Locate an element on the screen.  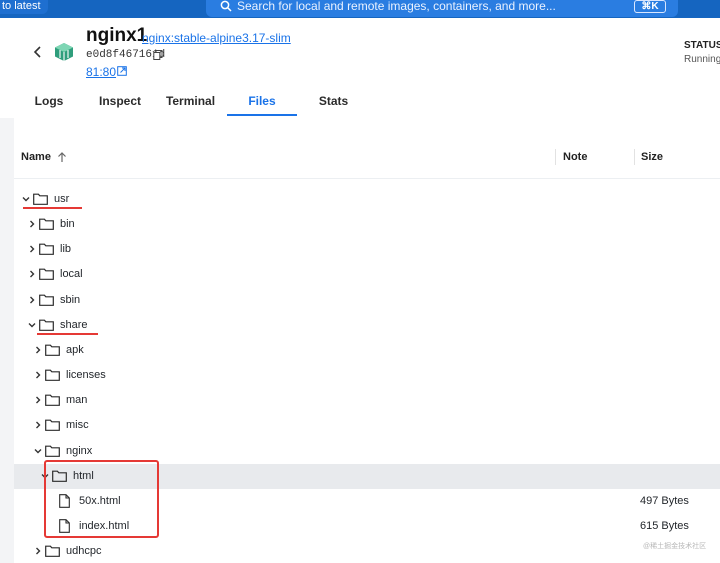
container-icon is located at coordinates (64, 52).